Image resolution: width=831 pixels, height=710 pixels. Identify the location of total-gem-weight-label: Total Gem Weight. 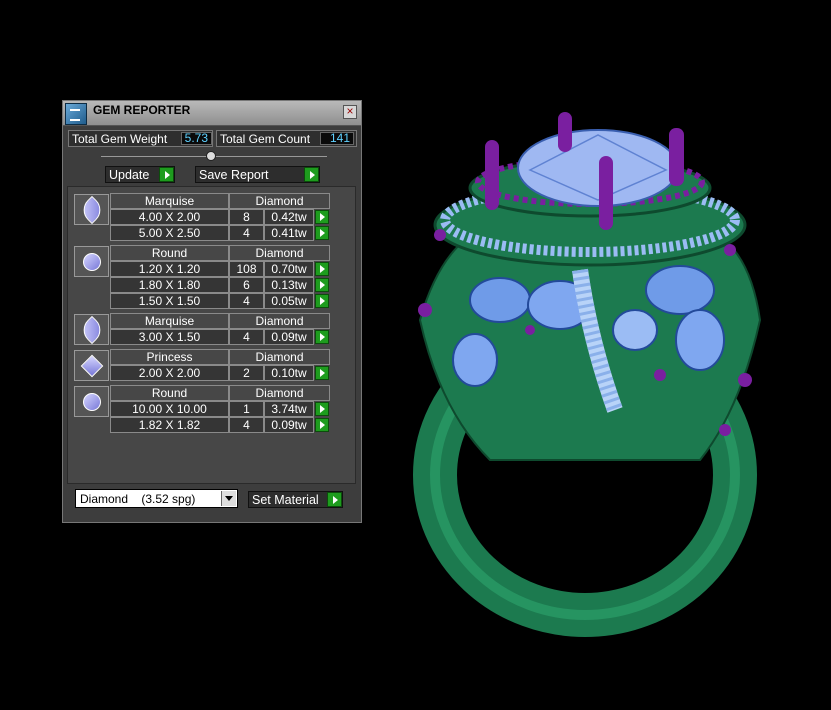
(120, 139).